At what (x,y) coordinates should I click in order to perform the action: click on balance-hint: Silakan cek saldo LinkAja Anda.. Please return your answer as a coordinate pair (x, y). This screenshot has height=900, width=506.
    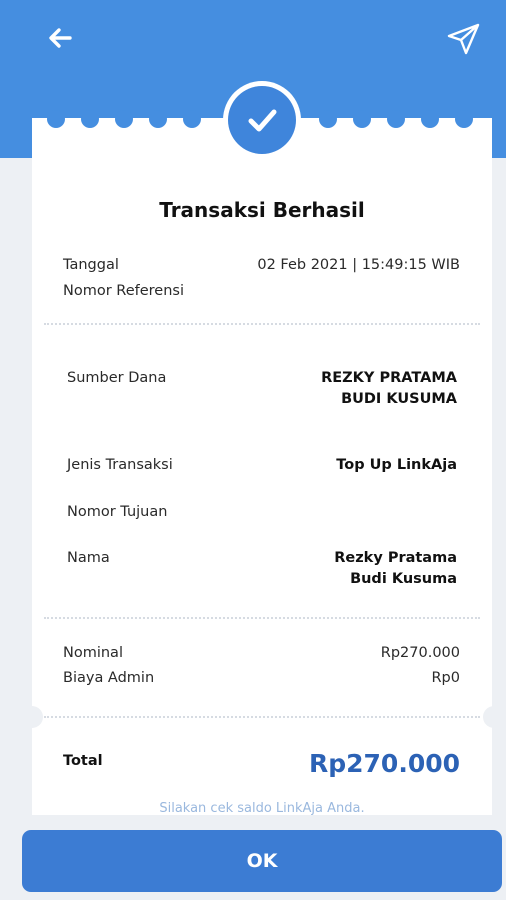
    Looking at the image, I should click on (262, 808).